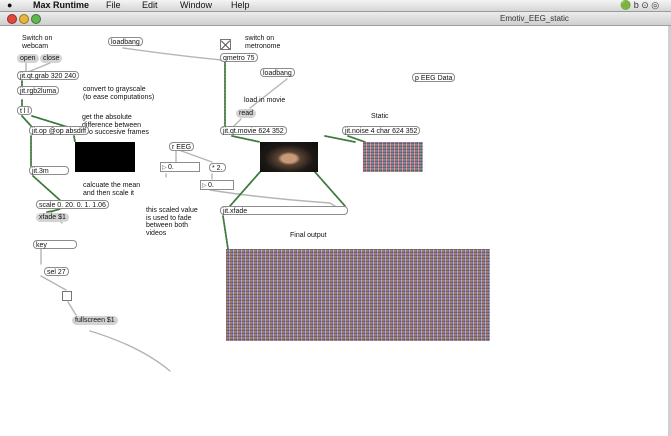  What do you see at coordinates (12, 19) in the screenshot?
I see `close-window-button` at bounding box center [12, 19].